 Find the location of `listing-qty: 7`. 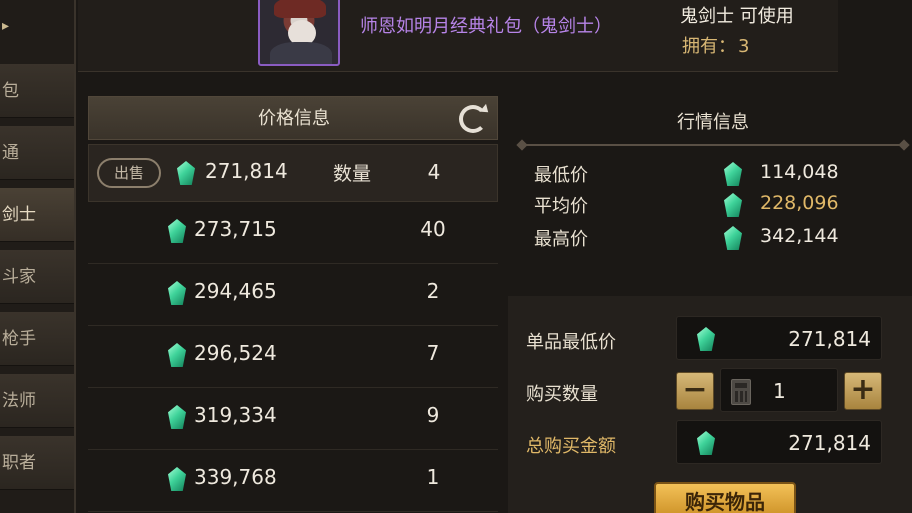

listing-qty: 7 is located at coordinates (433, 353).